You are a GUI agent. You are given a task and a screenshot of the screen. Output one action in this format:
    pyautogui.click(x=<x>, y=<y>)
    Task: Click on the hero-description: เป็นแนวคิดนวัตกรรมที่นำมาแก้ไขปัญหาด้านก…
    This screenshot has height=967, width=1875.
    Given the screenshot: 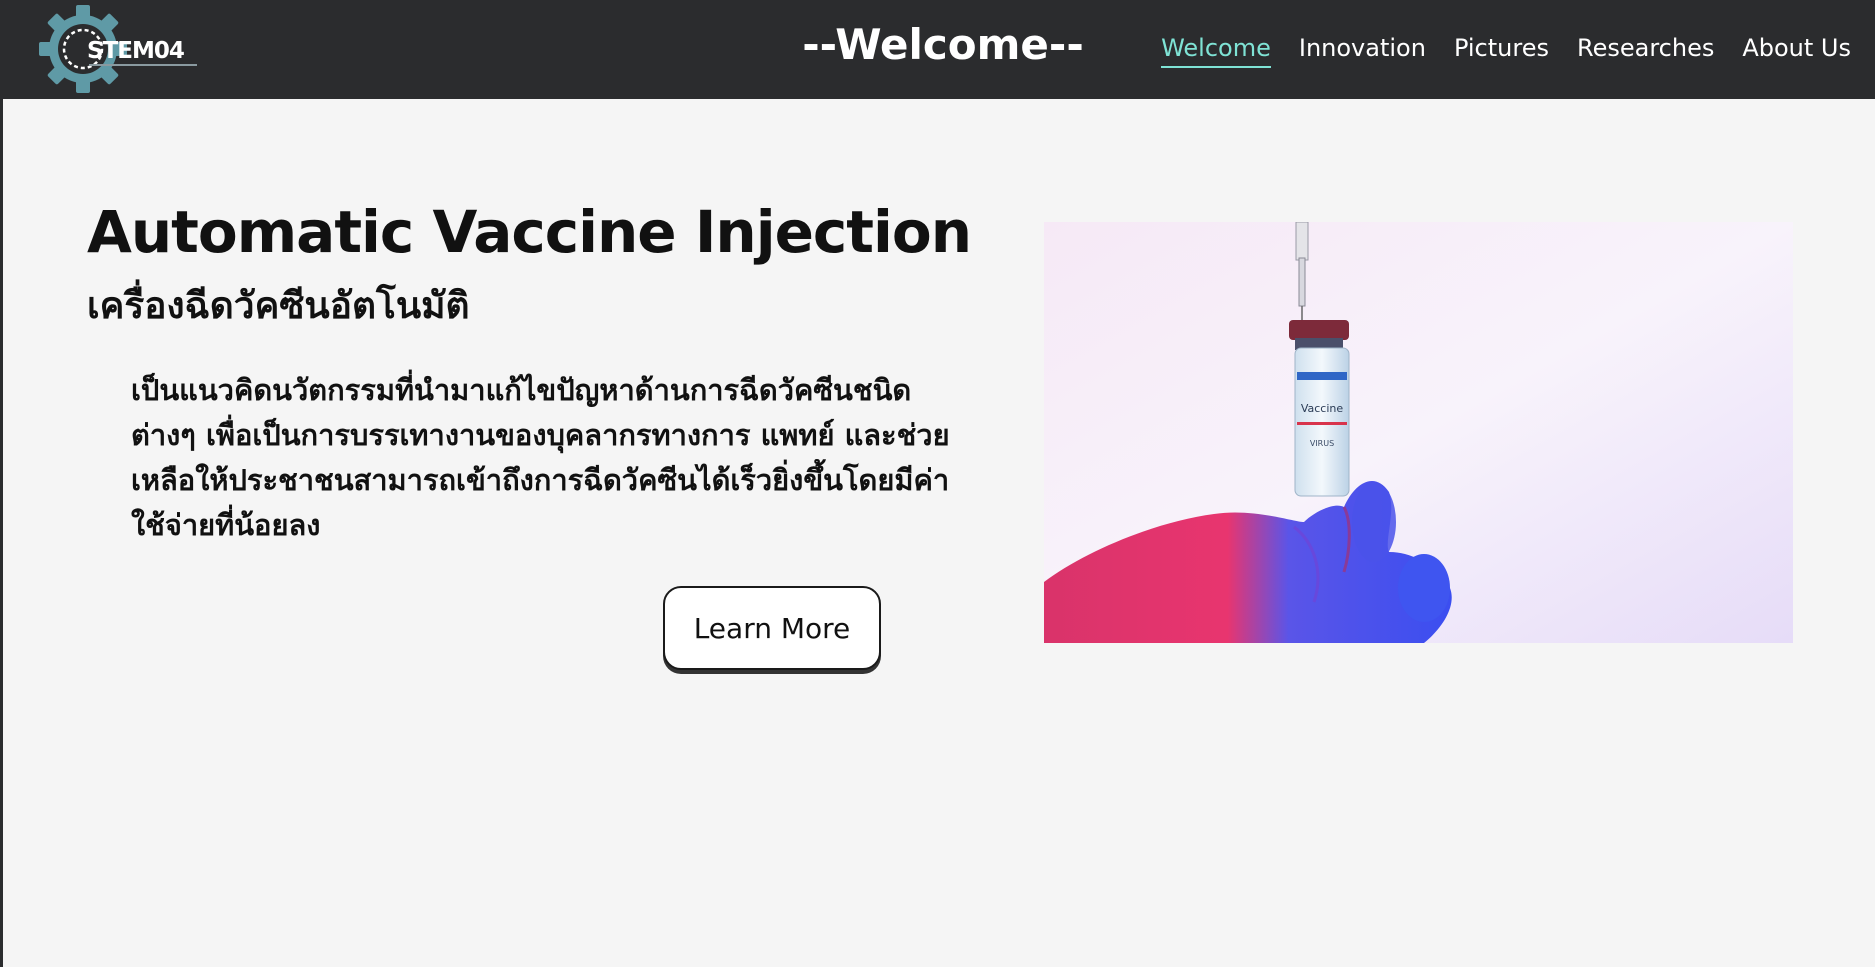 What is the action you would take?
    pyautogui.click(x=540, y=457)
    